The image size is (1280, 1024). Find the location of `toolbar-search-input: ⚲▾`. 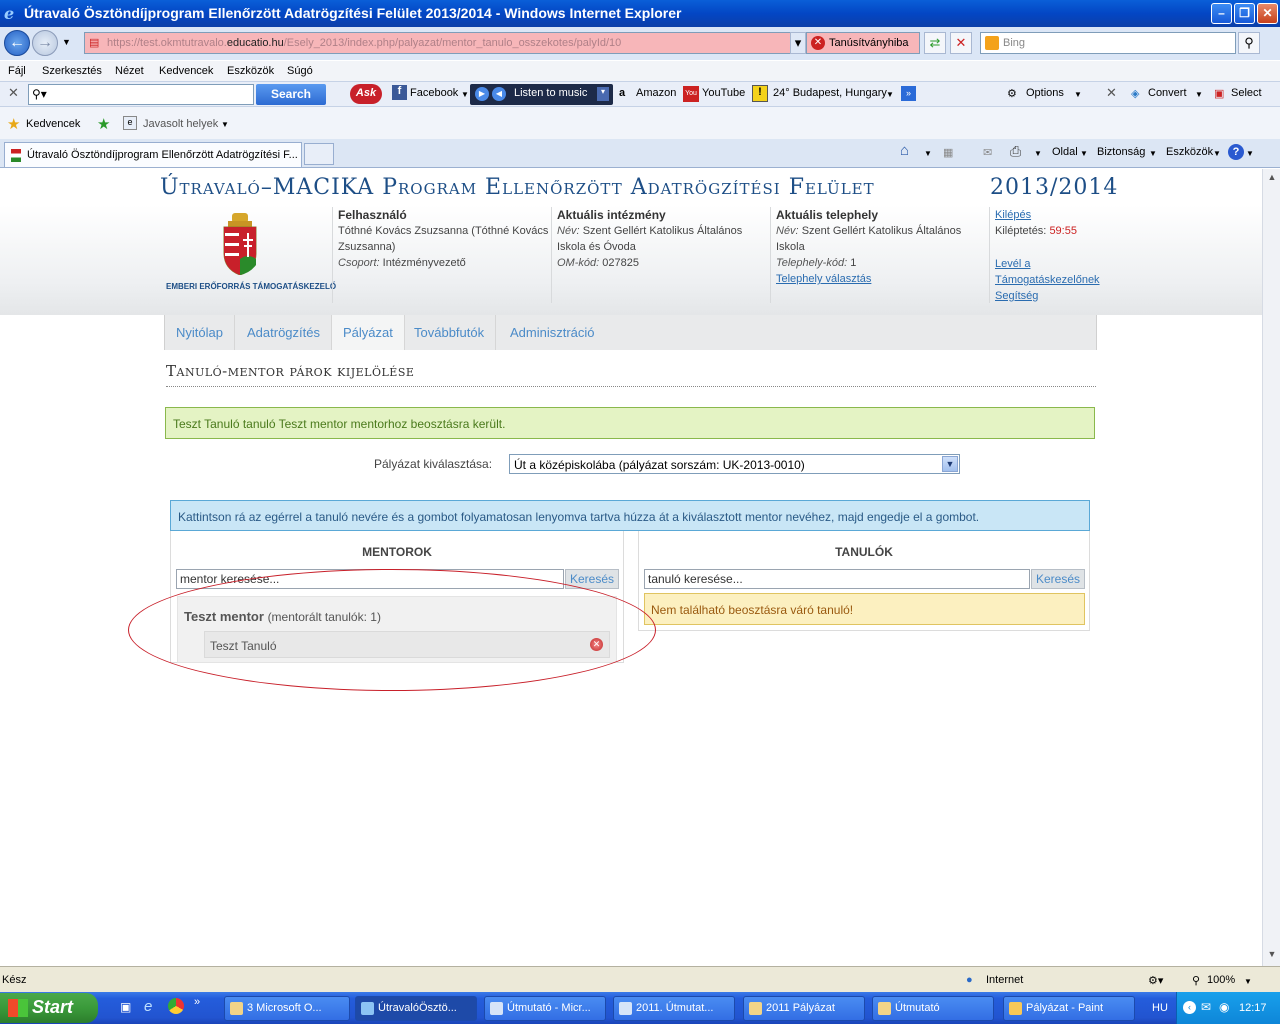

toolbar-search-input: ⚲▾ is located at coordinates (141, 94).